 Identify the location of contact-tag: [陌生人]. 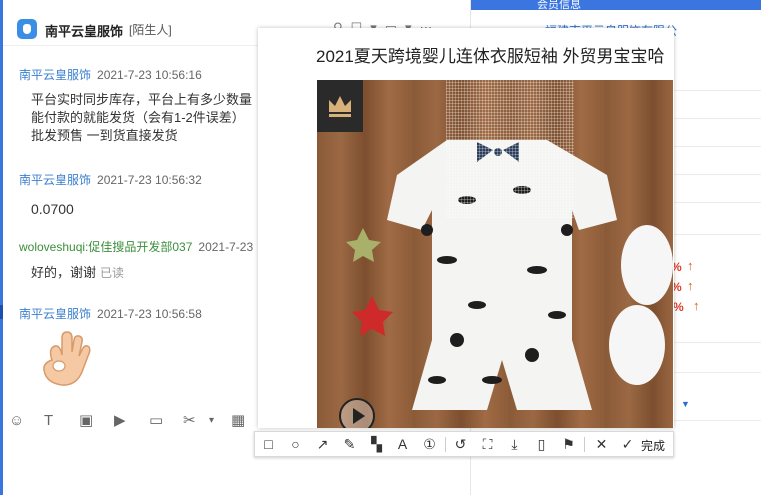
(150, 30).